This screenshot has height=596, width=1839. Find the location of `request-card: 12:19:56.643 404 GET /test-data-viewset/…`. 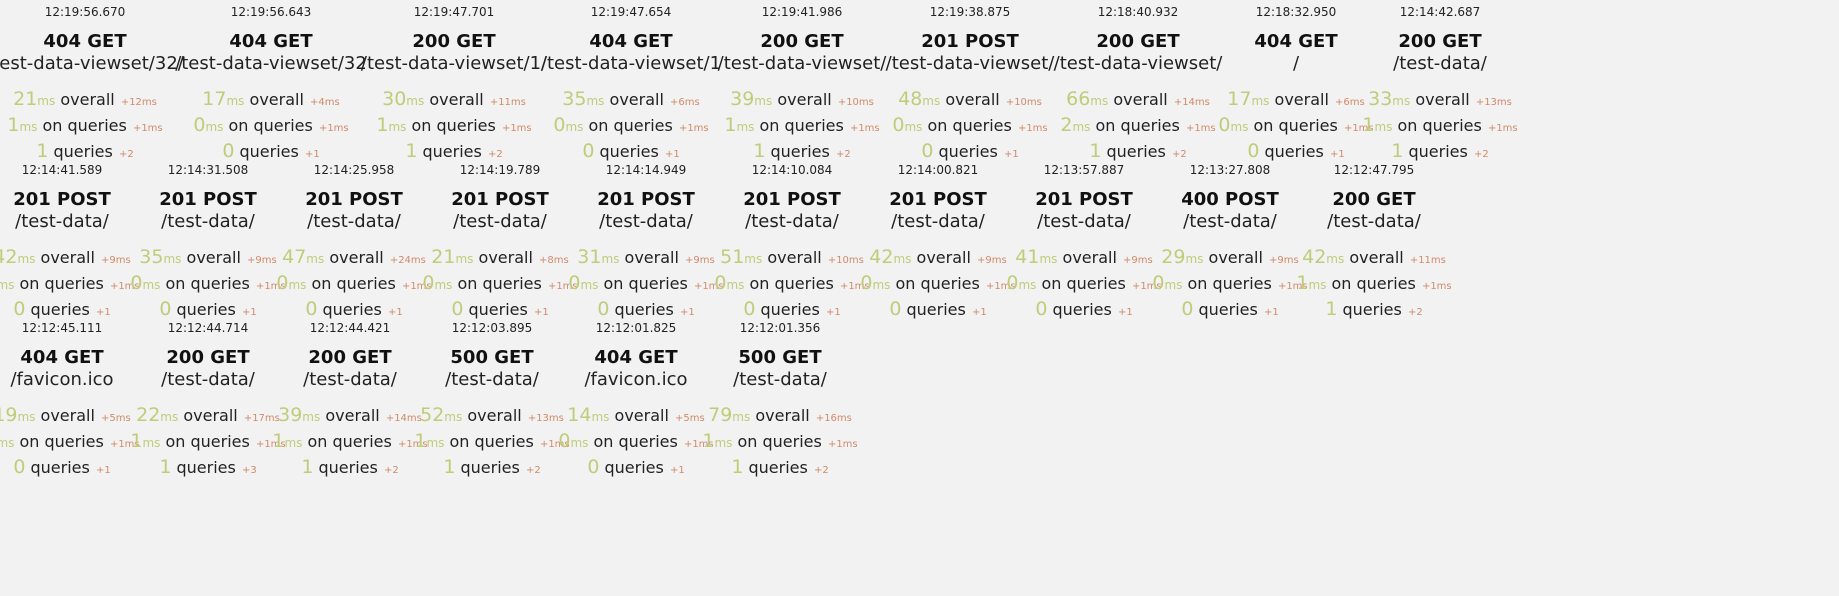

request-card: 12:19:56.643 404 GET /test-data-viewset/… is located at coordinates (271, 84).